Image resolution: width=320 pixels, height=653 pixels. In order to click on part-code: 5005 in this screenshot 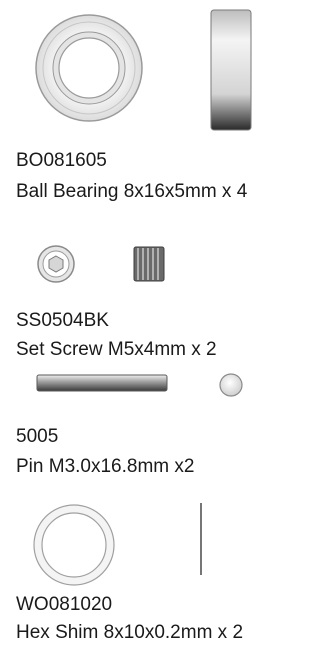, I will do `click(37, 436)`.